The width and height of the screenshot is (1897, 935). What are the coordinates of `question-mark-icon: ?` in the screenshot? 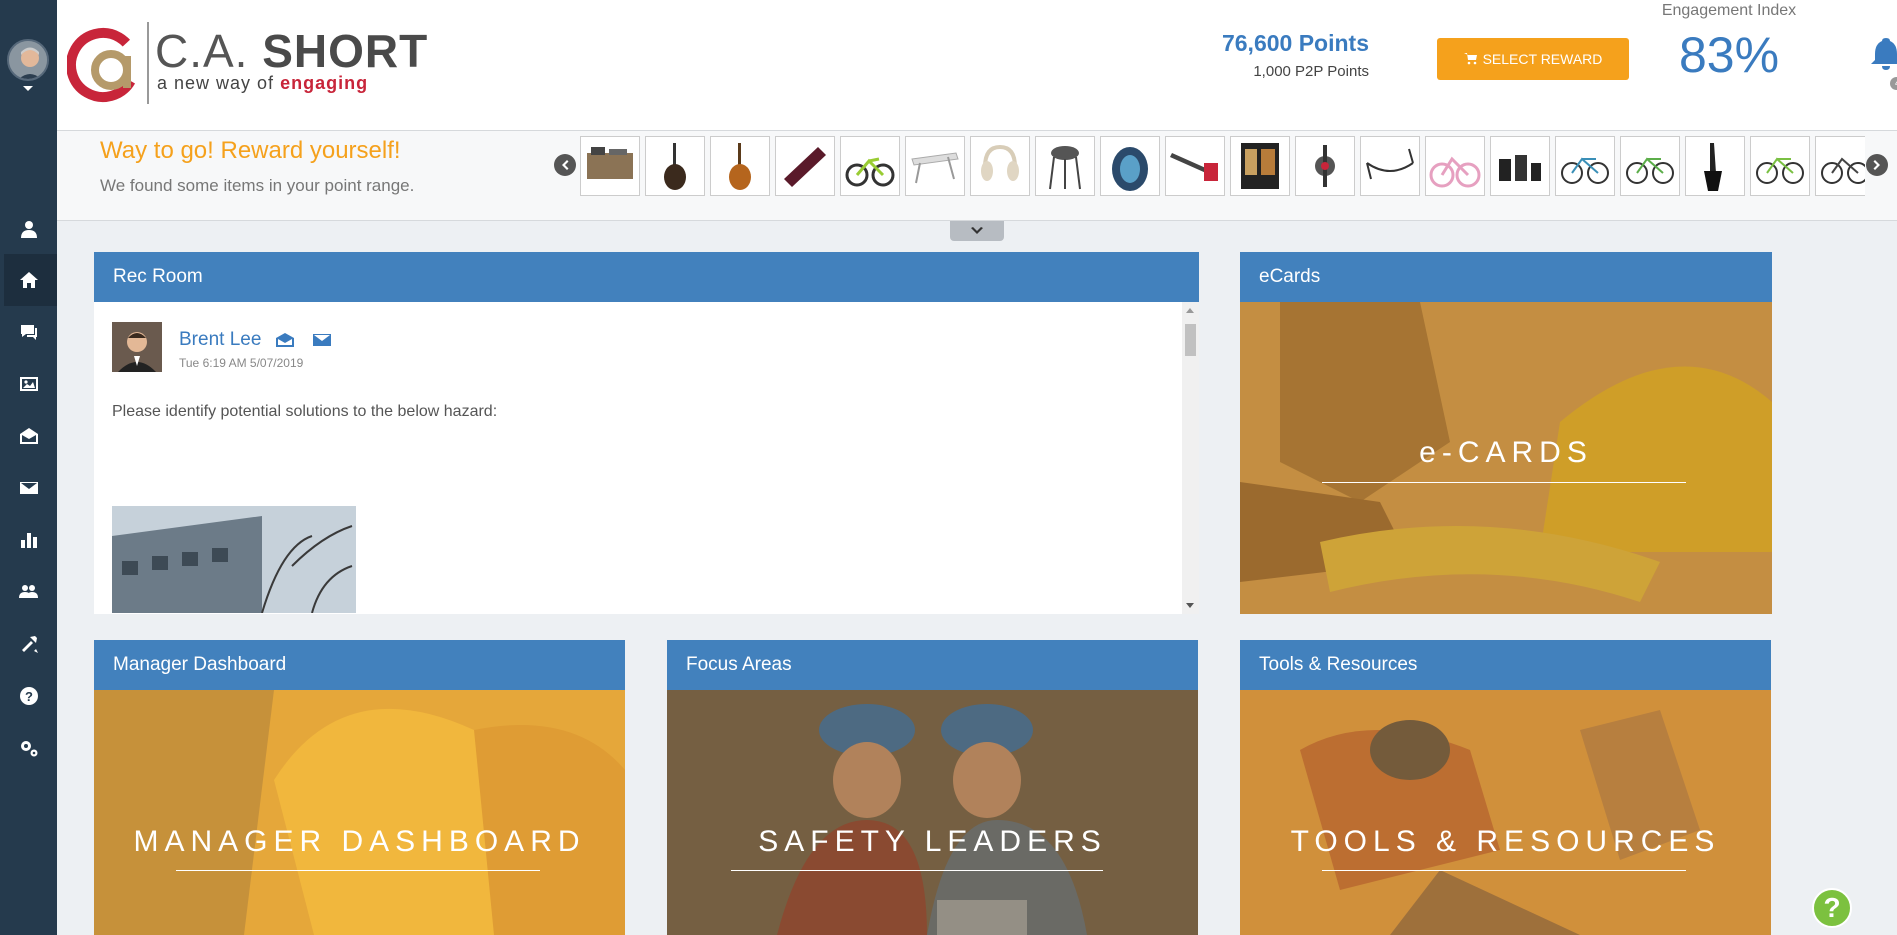 It's located at (1832, 907).